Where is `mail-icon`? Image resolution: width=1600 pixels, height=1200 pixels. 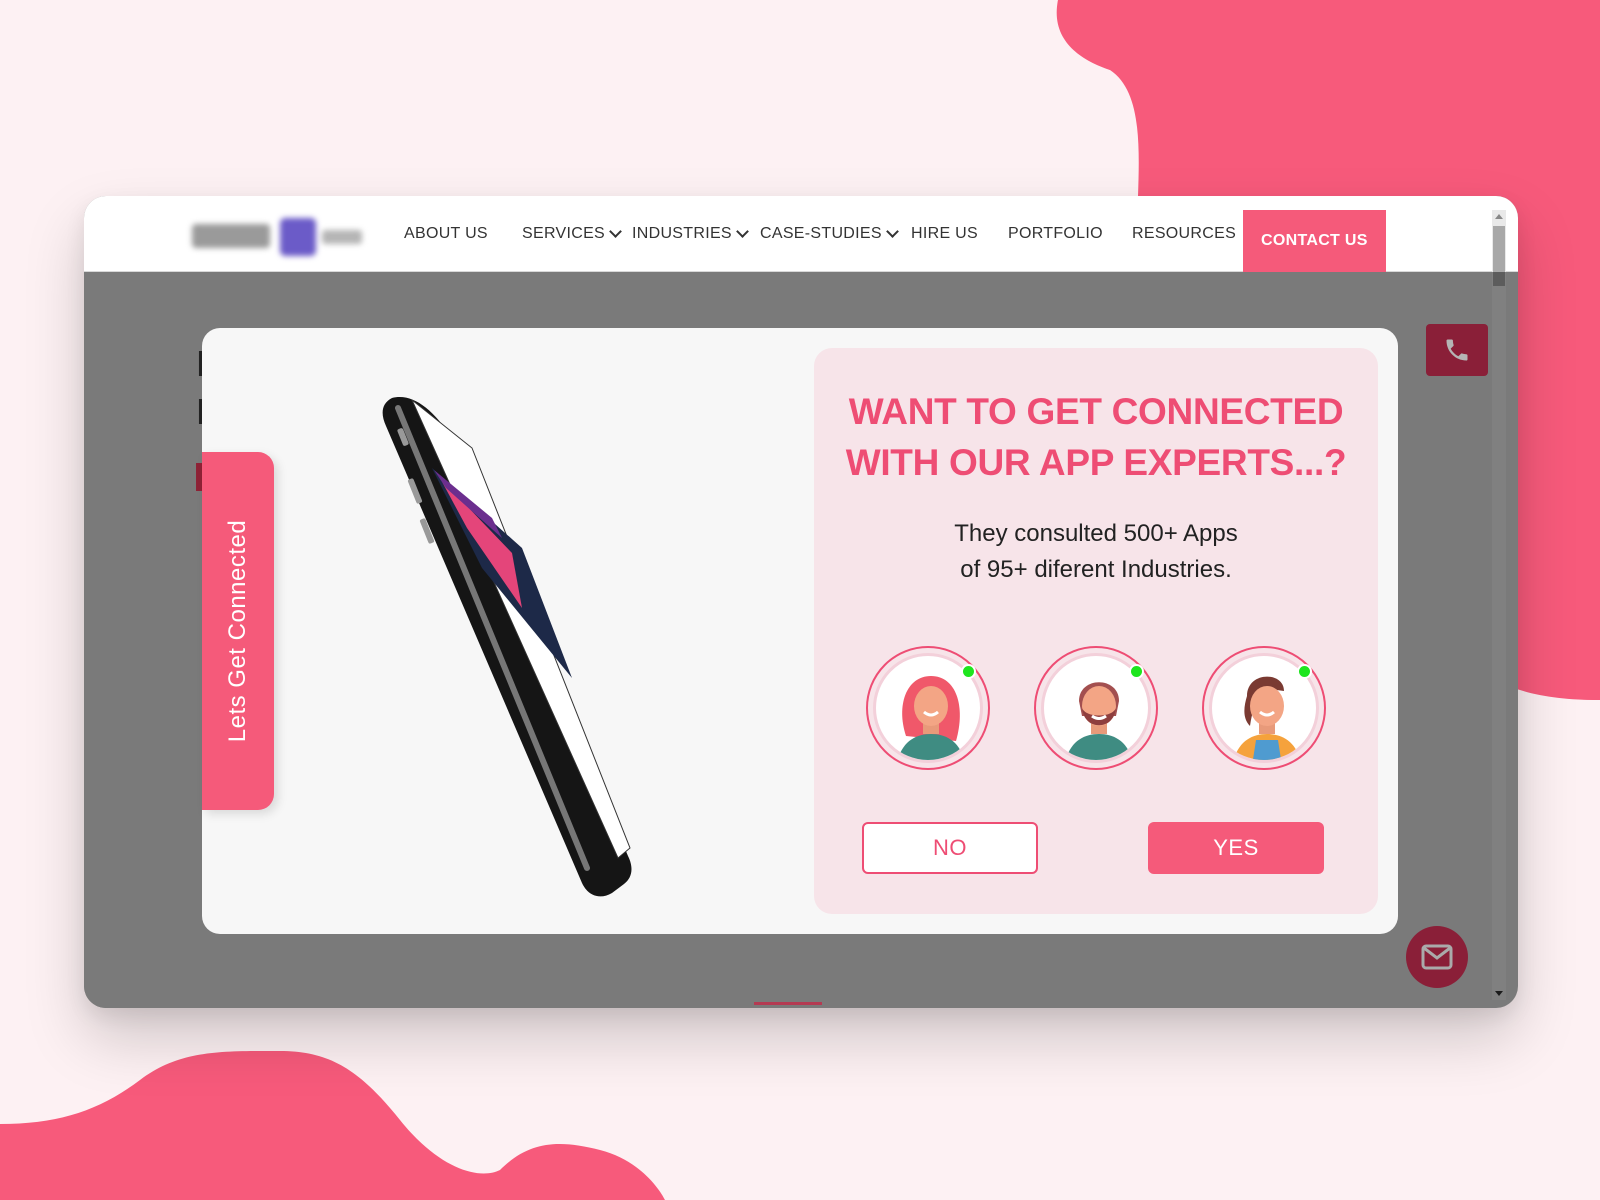 mail-icon is located at coordinates (1437, 957).